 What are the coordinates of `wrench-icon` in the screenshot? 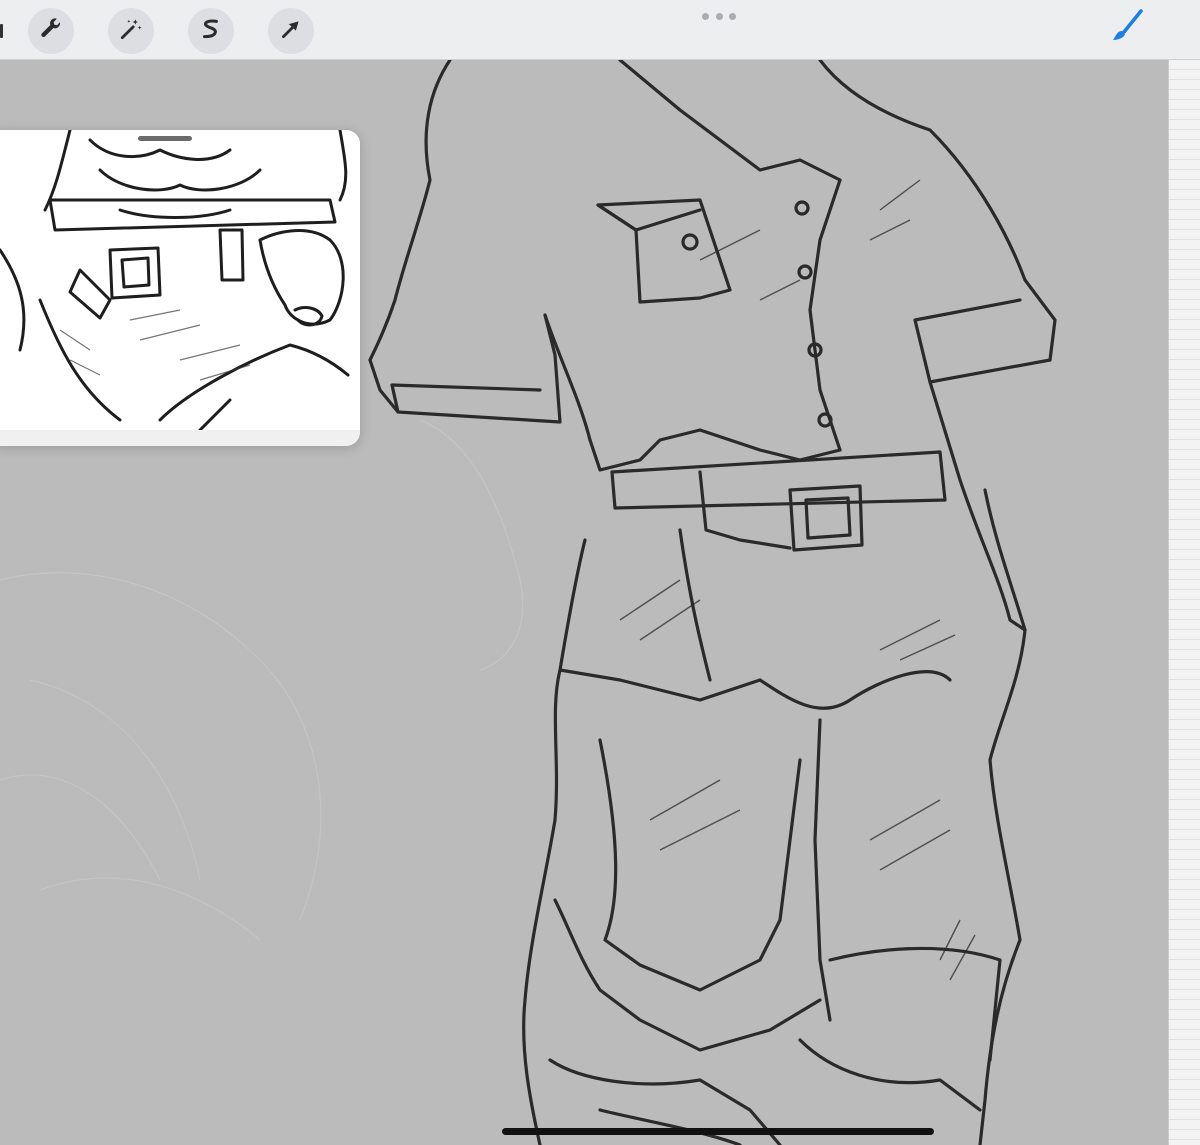 It's located at (51, 31).